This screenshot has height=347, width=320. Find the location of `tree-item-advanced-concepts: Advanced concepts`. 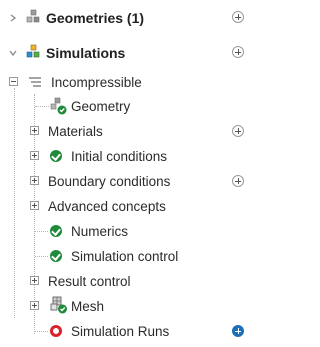

tree-item-advanced-concepts: Advanced concepts is located at coordinates (129, 206).